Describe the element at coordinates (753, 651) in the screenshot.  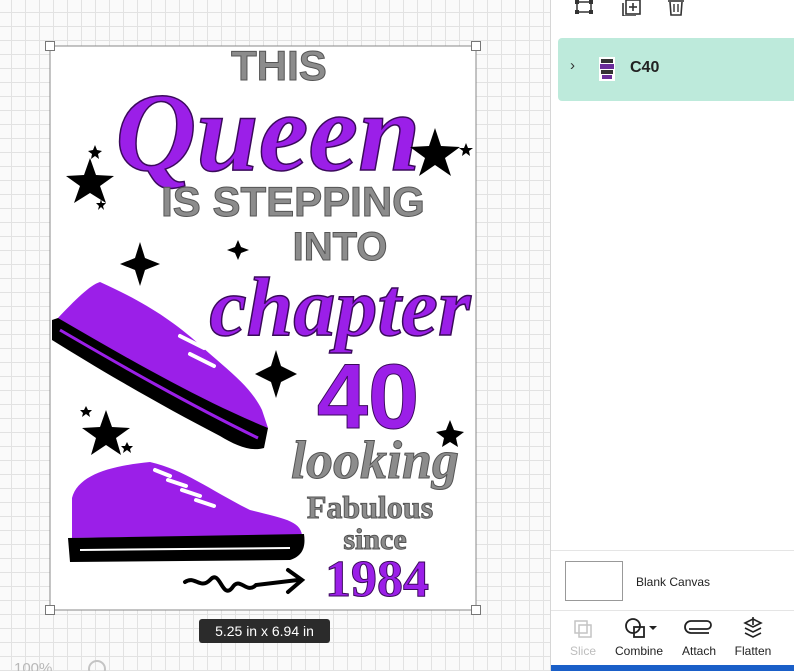
I see `flatten-label: Flatten` at that location.